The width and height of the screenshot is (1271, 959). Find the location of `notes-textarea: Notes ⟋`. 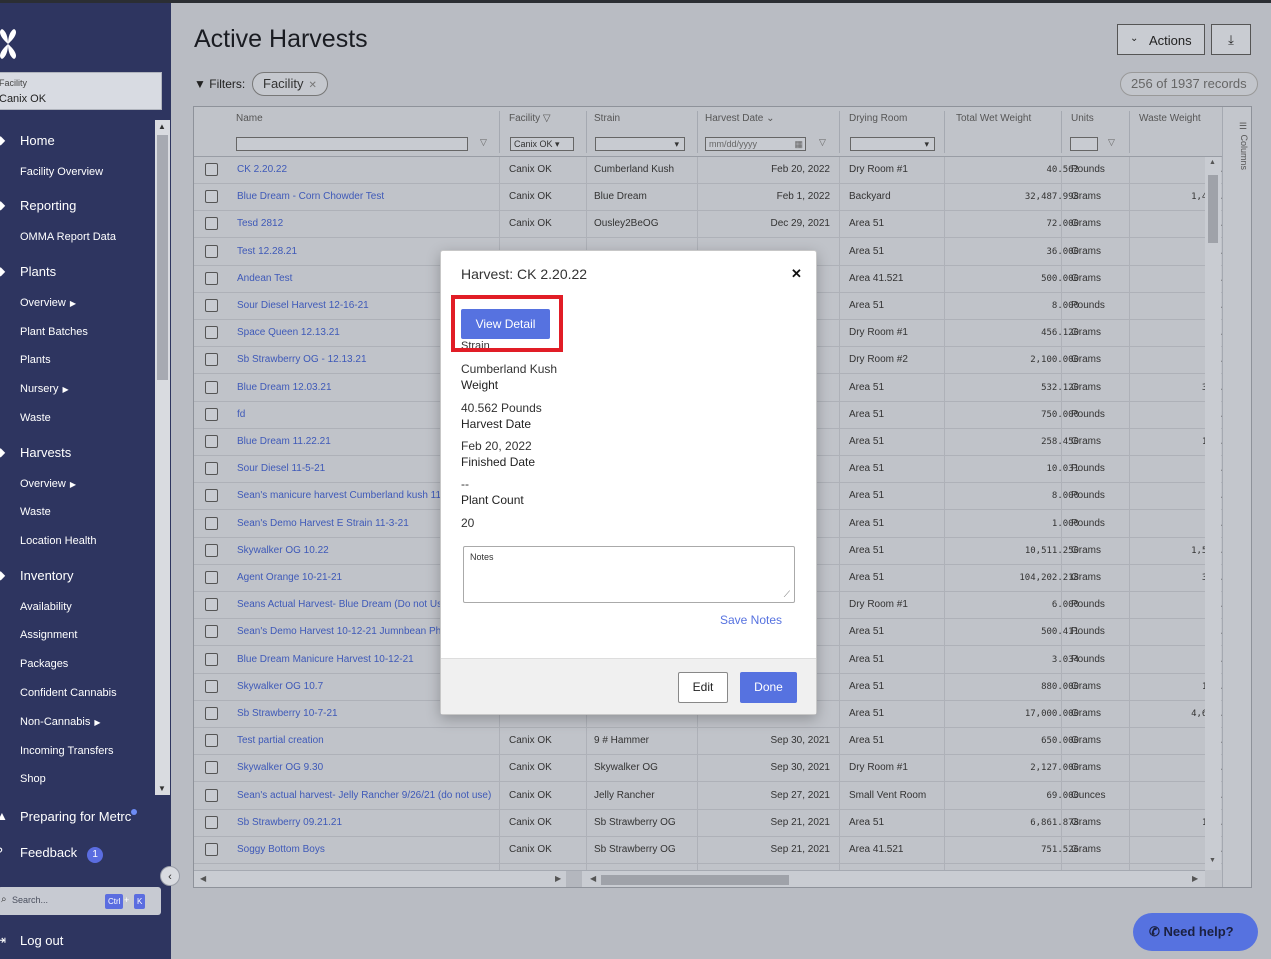

notes-textarea: Notes ⟋ is located at coordinates (629, 574).